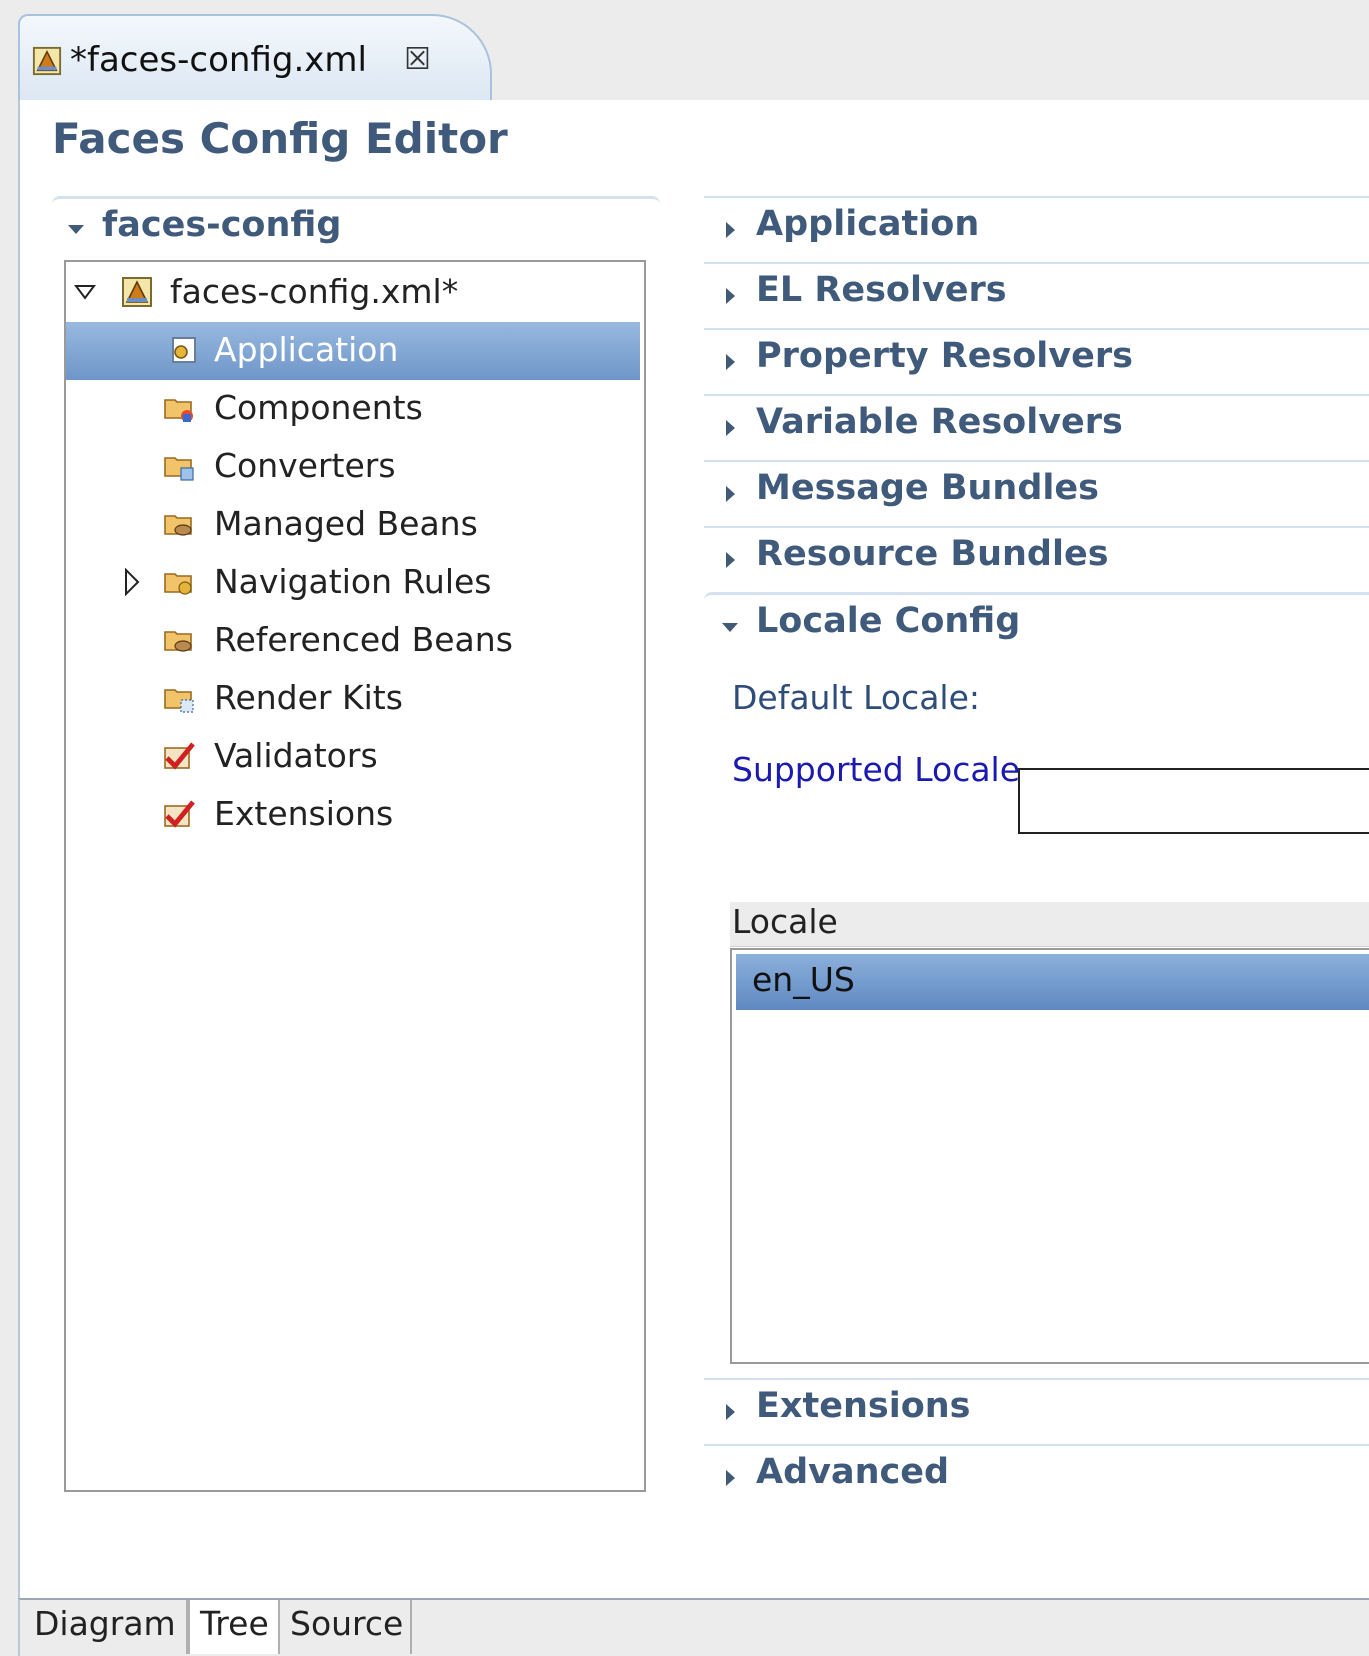  I want to click on section-title: Extensions, so click(863, 1406).